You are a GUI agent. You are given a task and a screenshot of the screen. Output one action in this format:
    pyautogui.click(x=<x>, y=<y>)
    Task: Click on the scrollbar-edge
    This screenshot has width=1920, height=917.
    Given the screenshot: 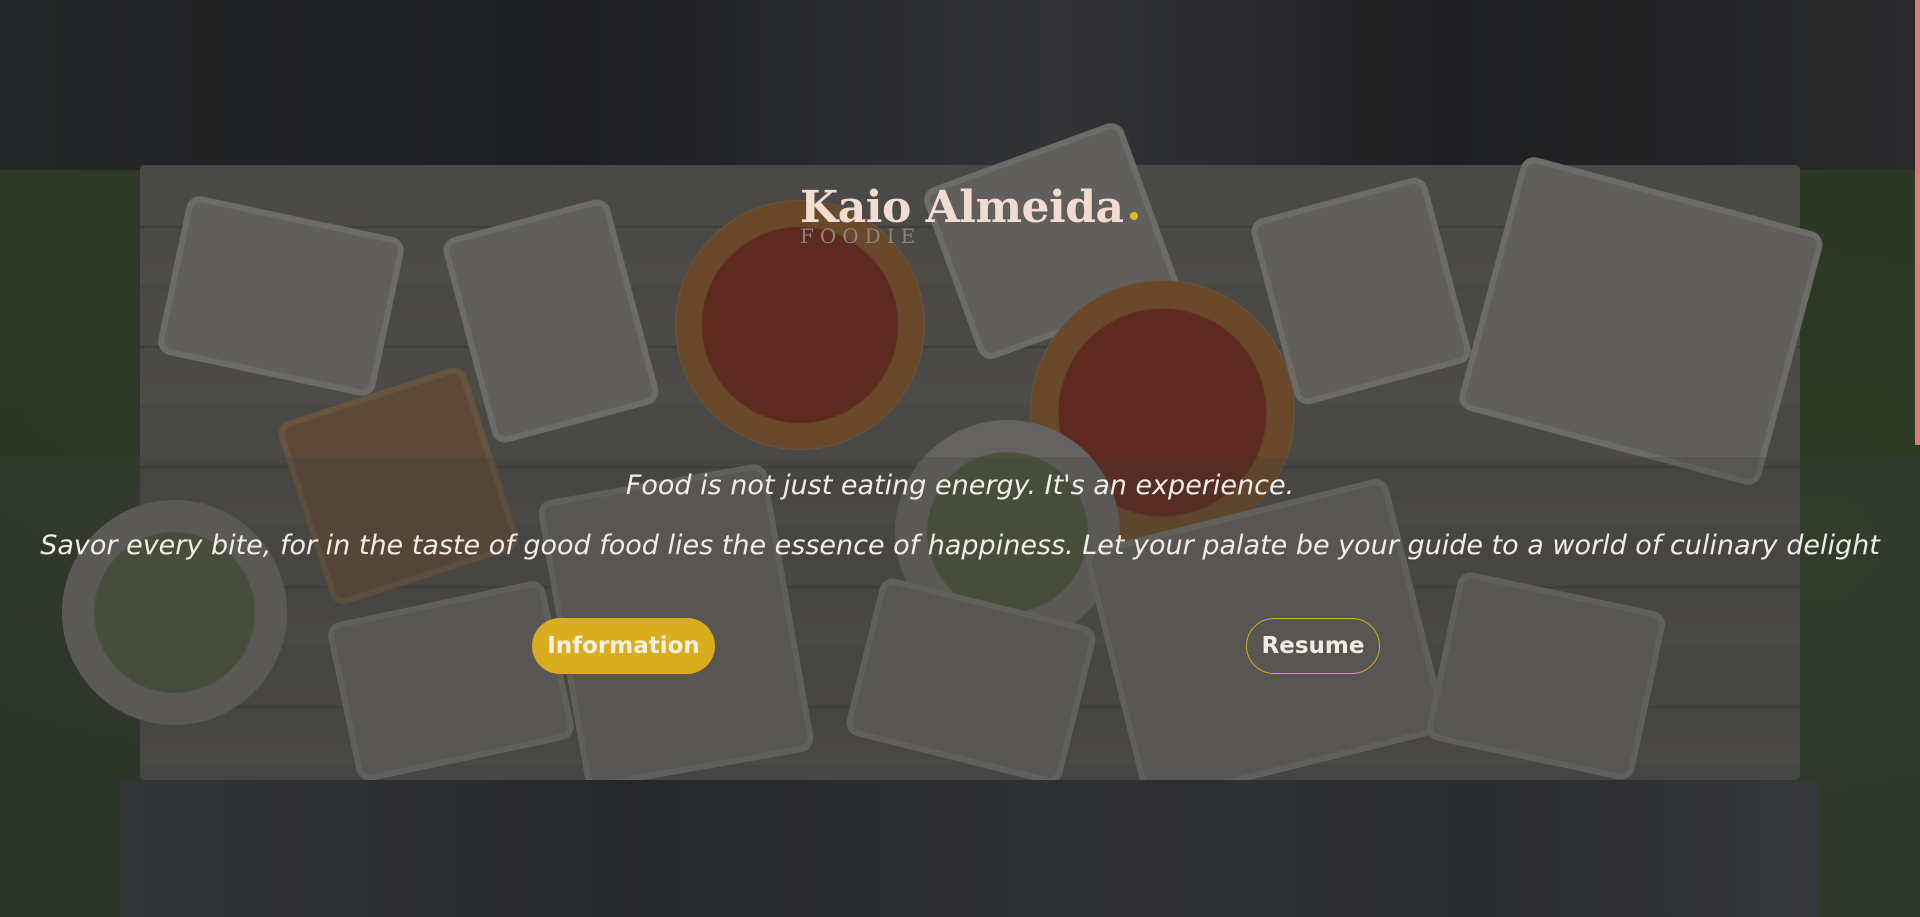 What is the action you would take?
    pyautogui.click(x=1917, y=222)
    